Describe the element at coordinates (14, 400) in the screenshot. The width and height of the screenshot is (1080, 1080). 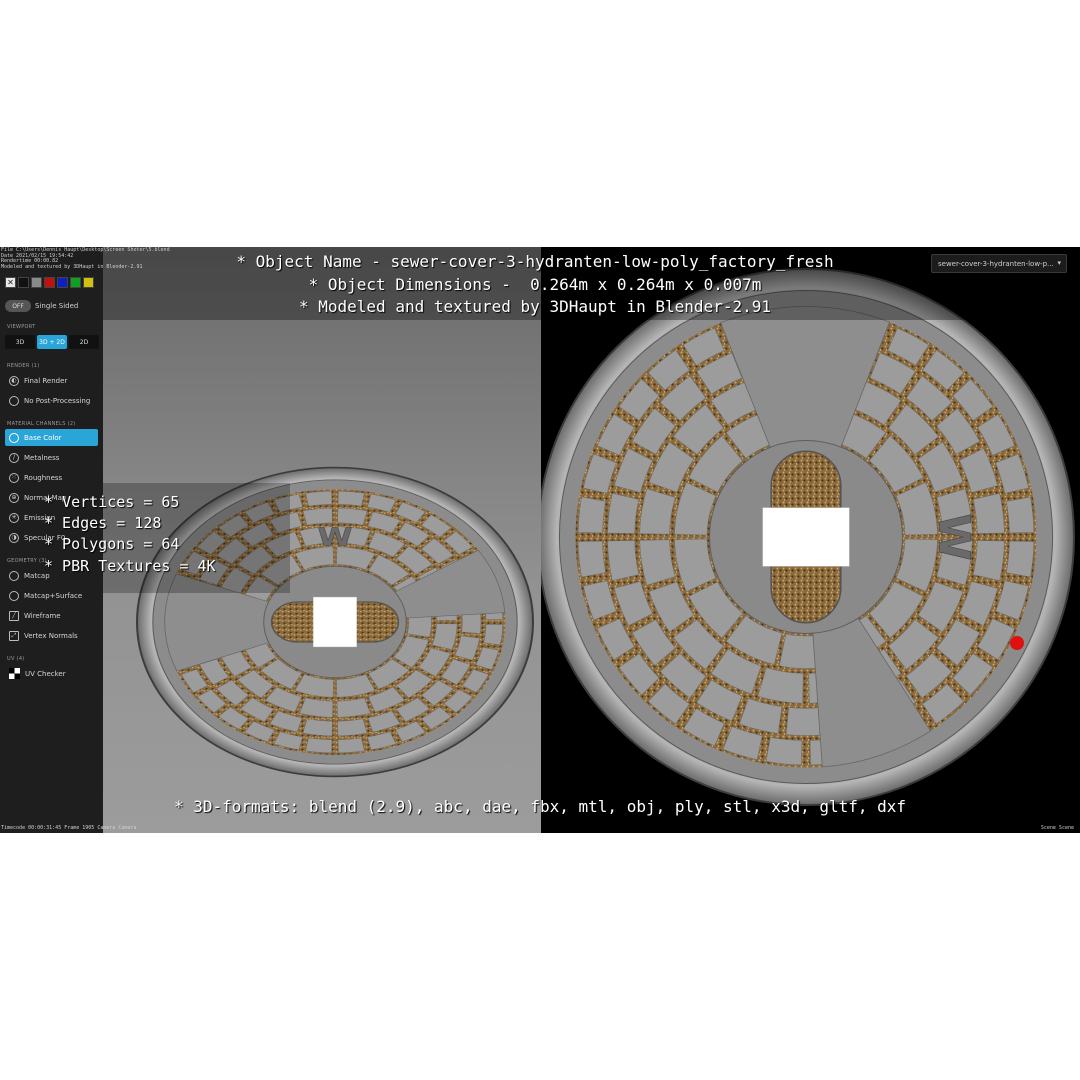
I see `post-processing-icon` at that location.